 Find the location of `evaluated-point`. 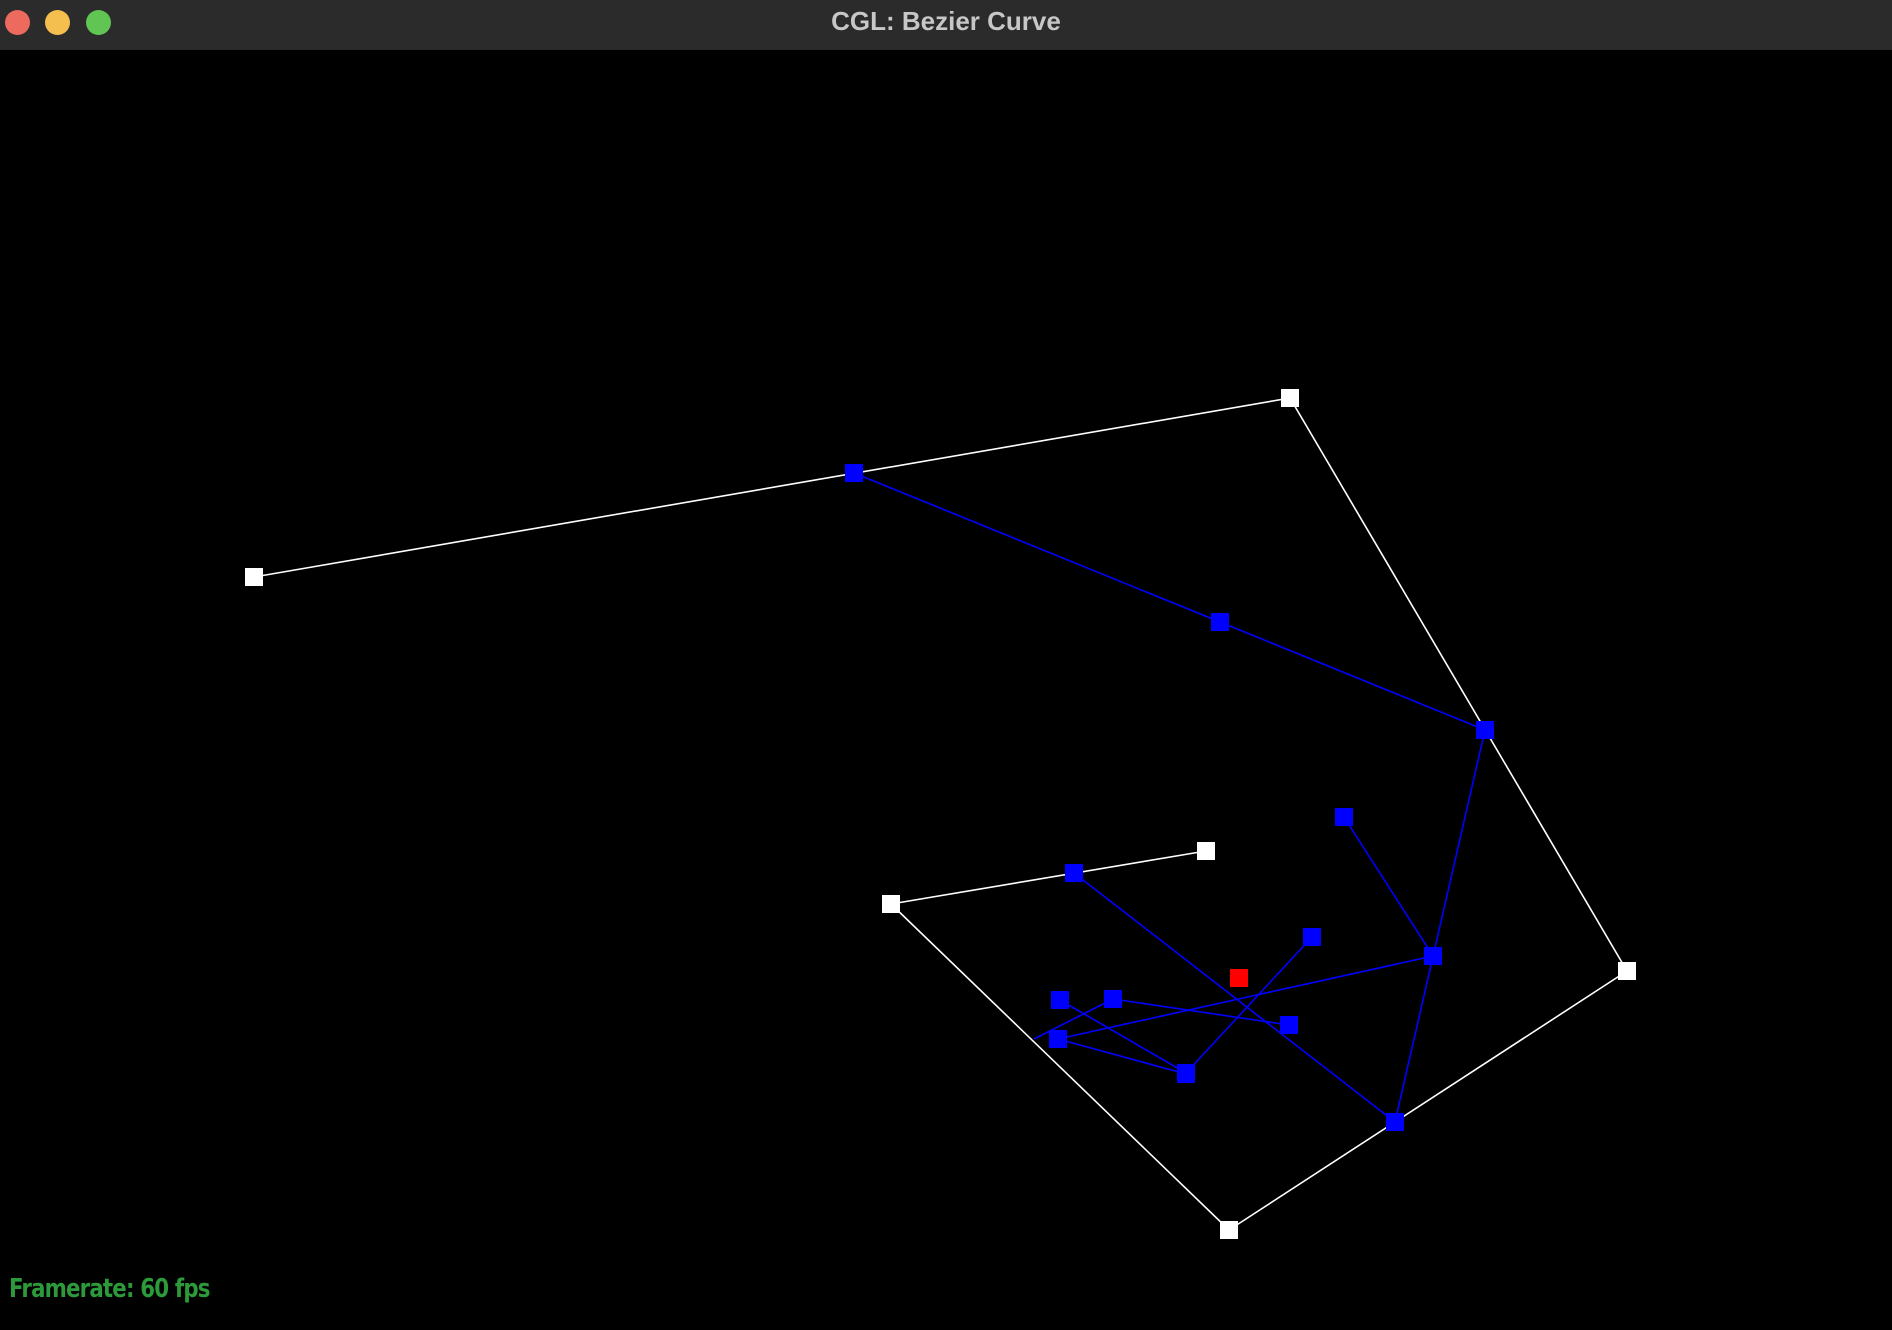

evaluated-point is located at coordinates (1239, 978).